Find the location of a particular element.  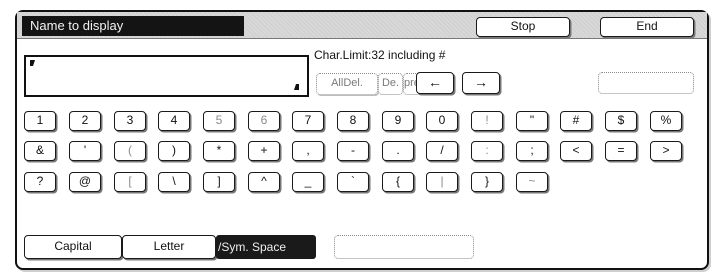

left-arrow-icon: ← is located at coordinates (435, 82).